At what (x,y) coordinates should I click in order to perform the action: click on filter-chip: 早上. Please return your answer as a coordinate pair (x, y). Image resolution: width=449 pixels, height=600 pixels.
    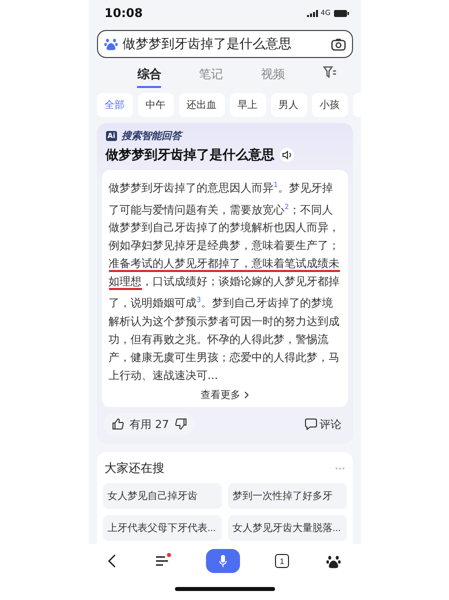
    Looking at the image, I should click on (248, 105).